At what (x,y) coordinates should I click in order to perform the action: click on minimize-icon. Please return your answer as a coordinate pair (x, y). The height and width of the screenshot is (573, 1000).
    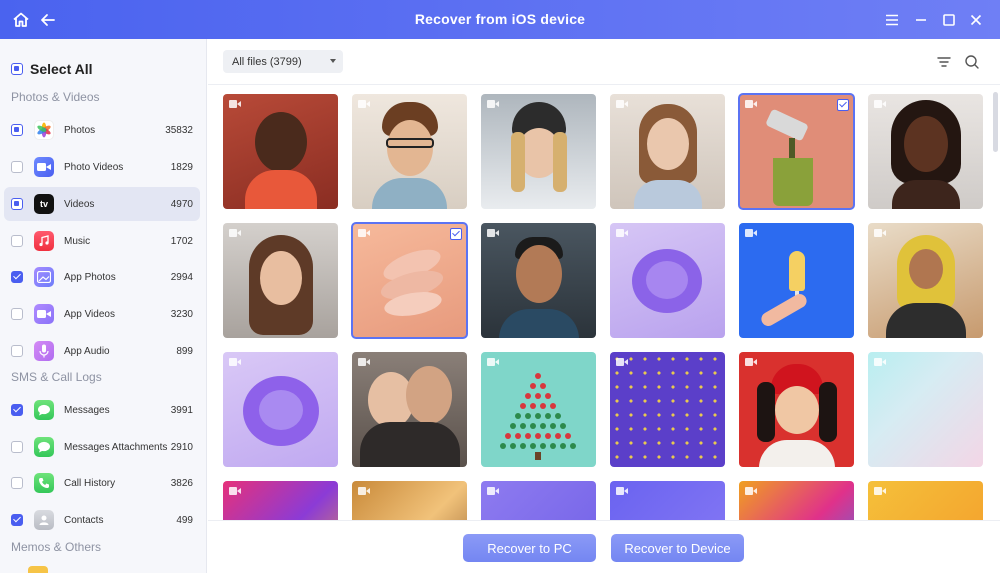
    Looking at the image, I should click on (921, 20).